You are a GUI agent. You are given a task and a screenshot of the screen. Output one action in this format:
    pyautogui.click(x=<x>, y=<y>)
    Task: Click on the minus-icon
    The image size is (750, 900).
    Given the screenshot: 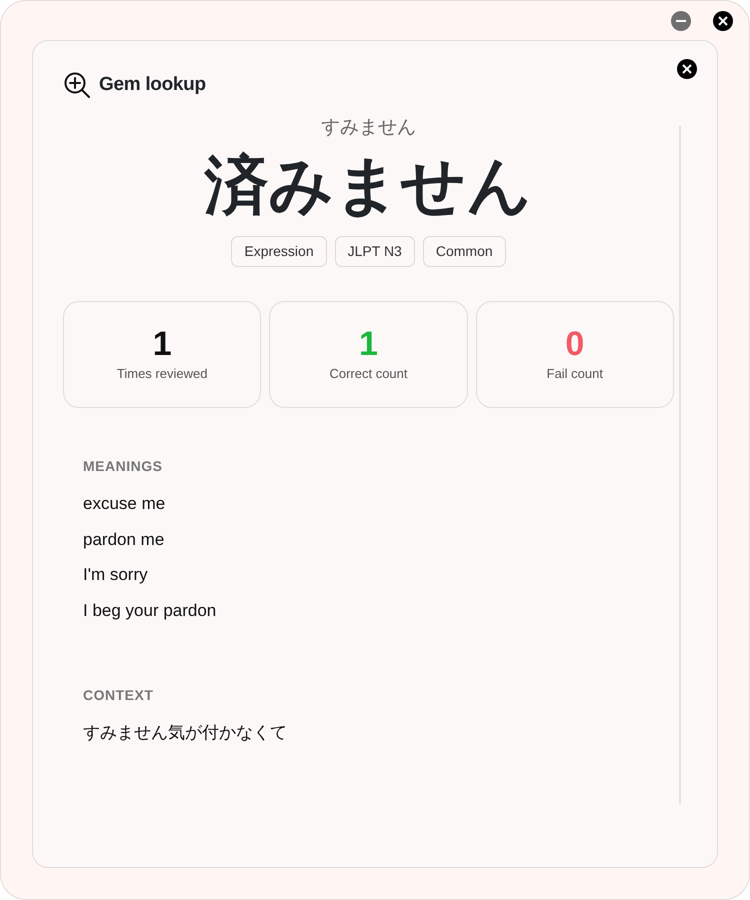 What is the action you would take?
    pyautogui.click(x=681, y=21)
    